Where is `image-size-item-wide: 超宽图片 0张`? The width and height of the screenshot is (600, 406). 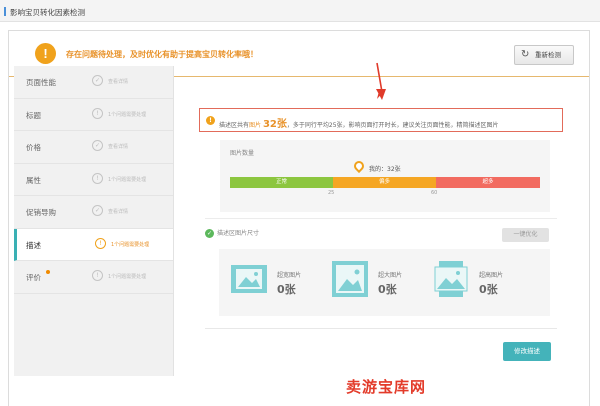 image-size-item-wide: 超宽图片 0张 is located at coordinates (286, 284).